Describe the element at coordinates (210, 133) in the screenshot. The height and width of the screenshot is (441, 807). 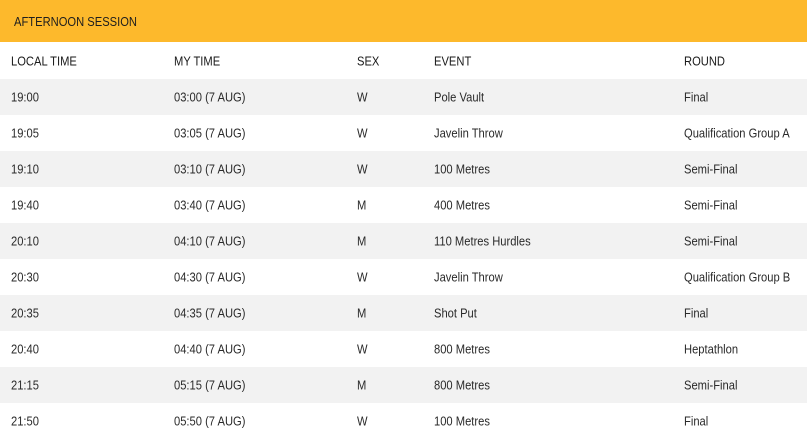
I see `my-time-cell: 03:05 (7 AUG)` at that location.